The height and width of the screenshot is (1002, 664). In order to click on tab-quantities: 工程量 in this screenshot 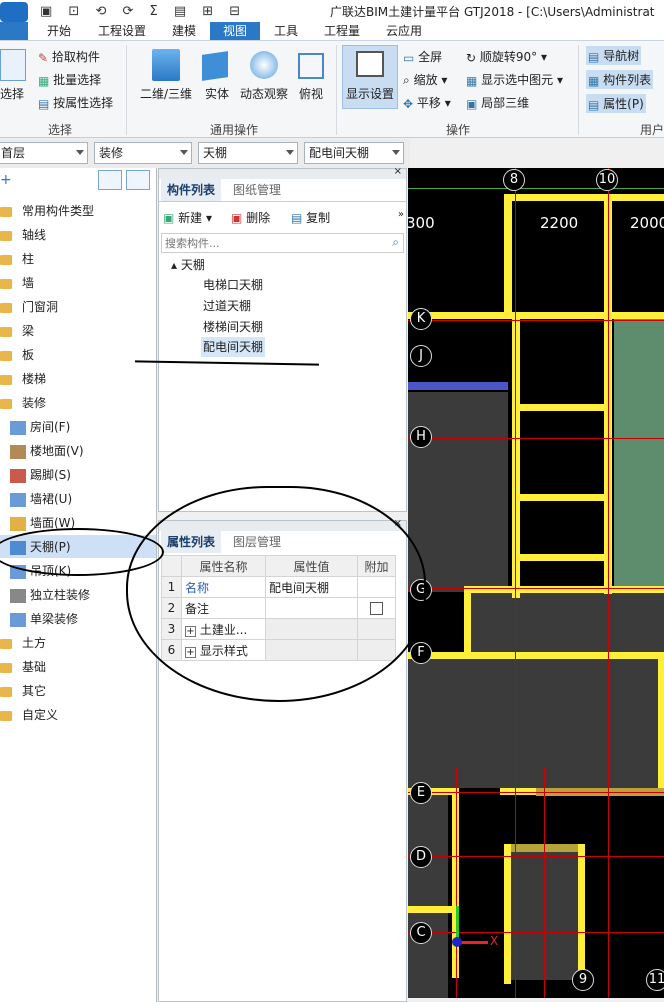, I will do `click(342, 31)`.